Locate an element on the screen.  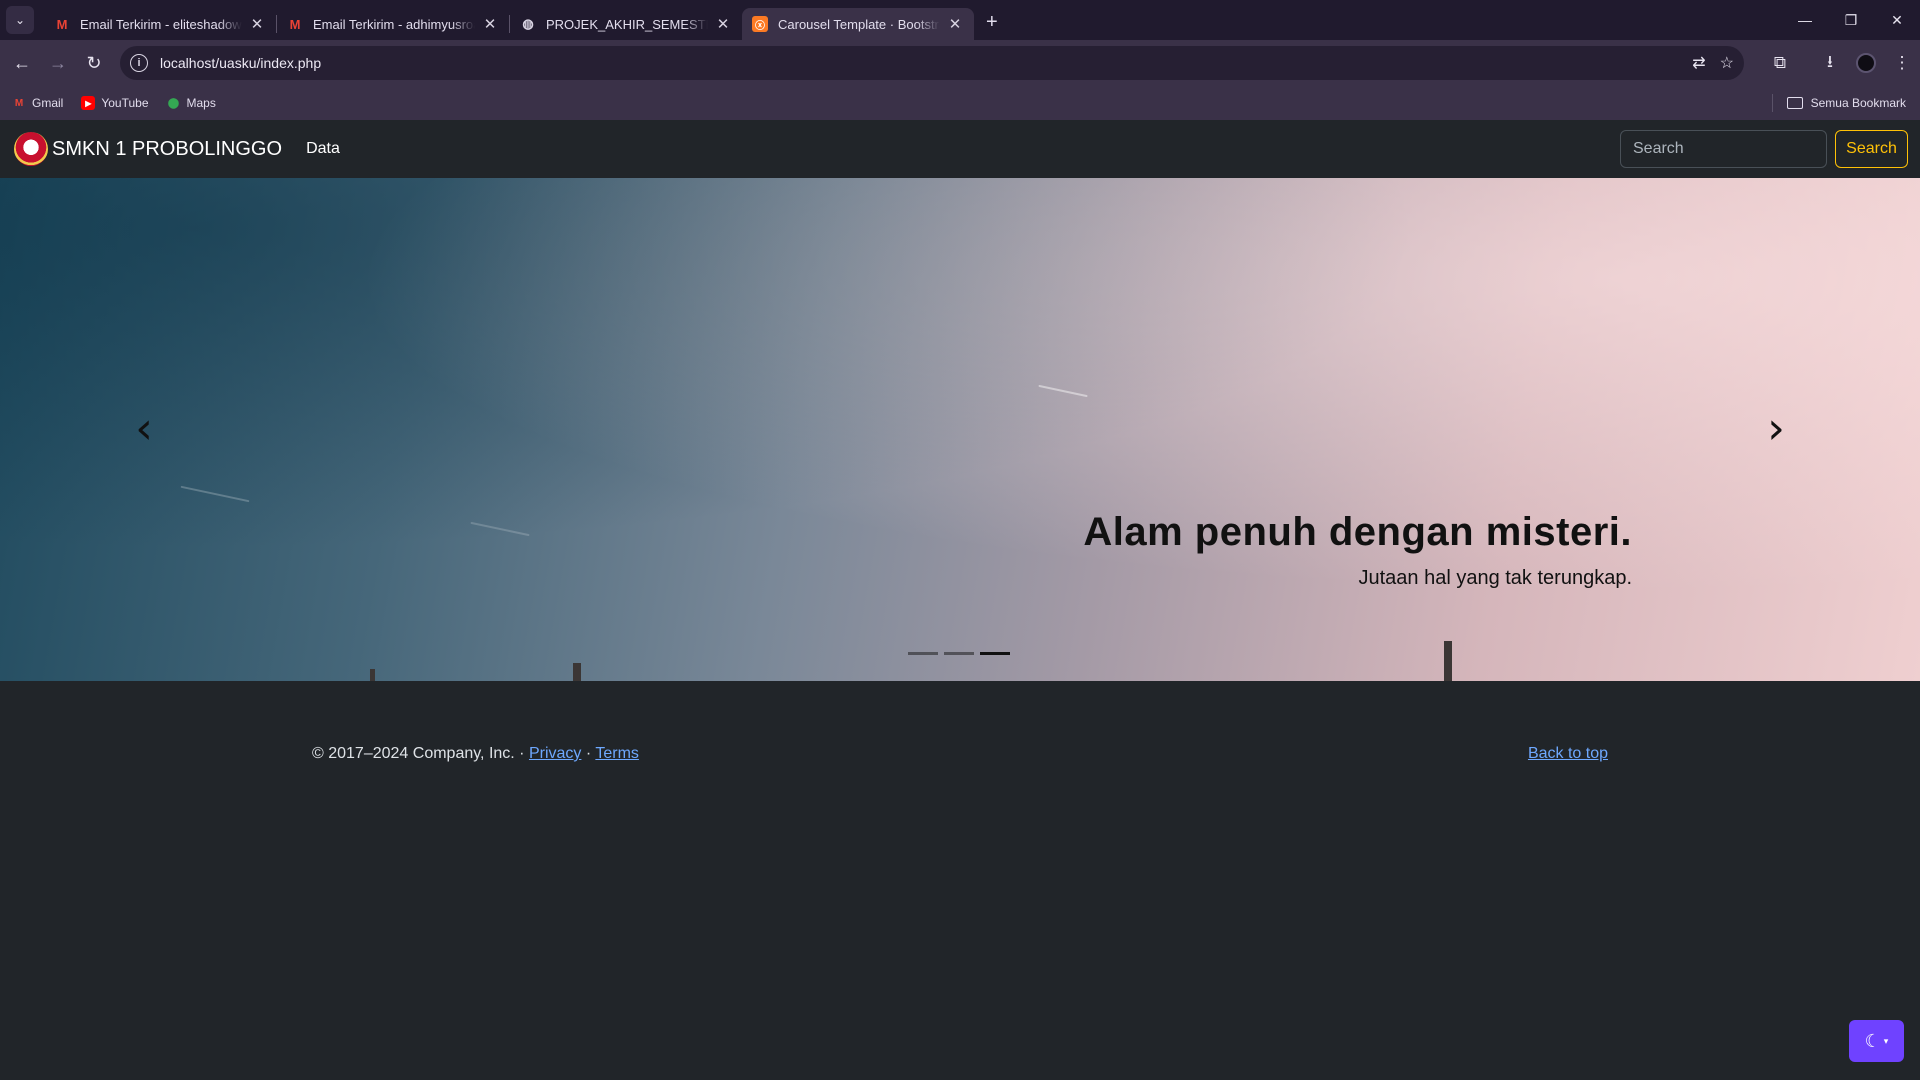
bookmark-maps: ⬤ Maps is located at coordinates (191, 103).